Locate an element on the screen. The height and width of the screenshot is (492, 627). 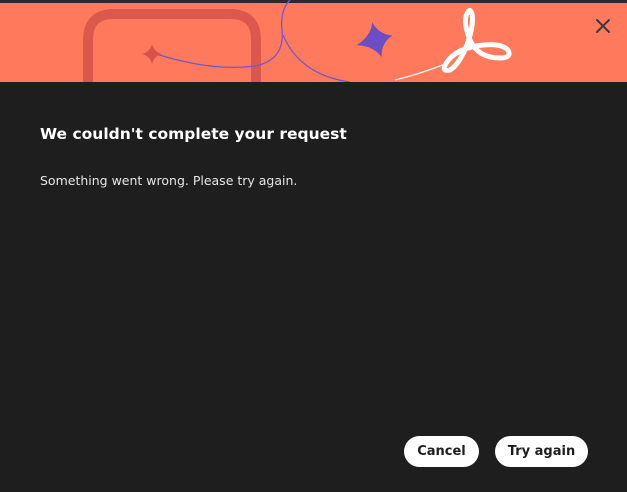
dialog-title: We couldn't complete your request is located at coordinates (193, 134).